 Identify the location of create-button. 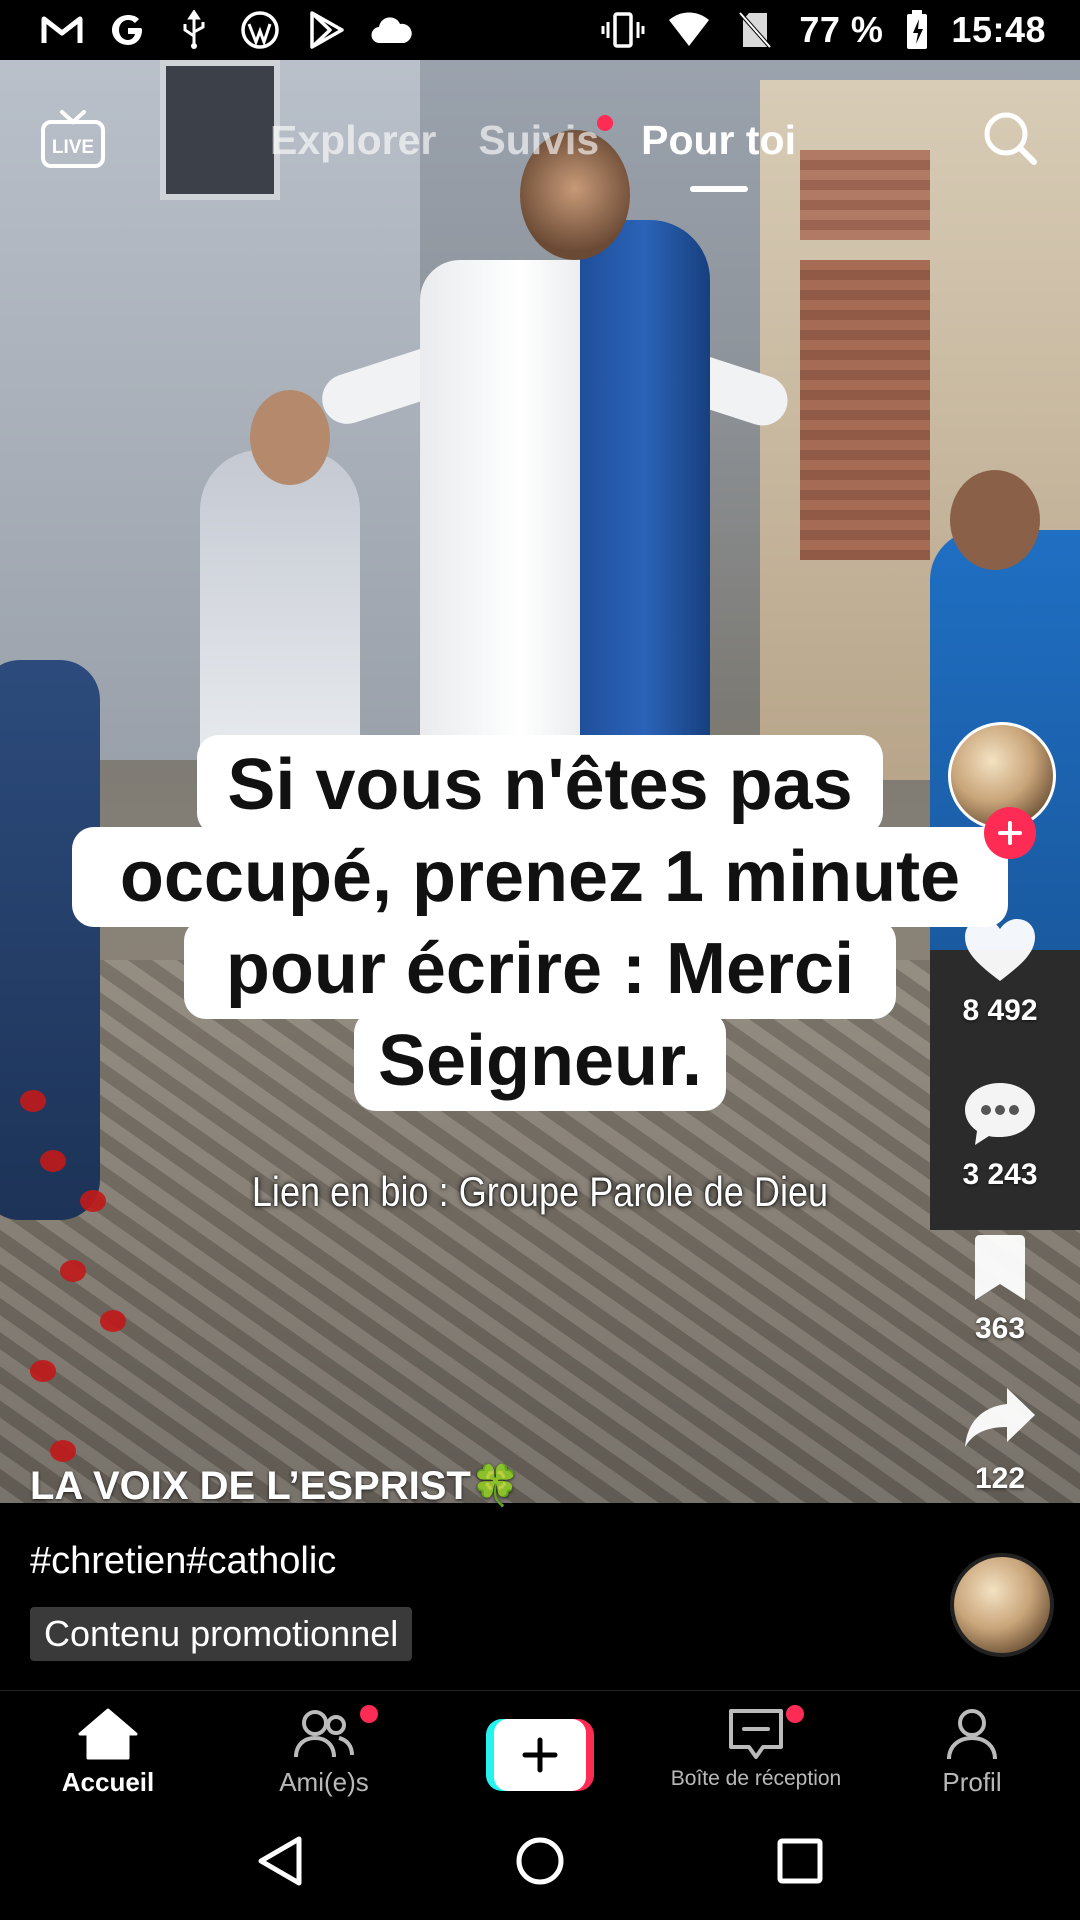
(540, 1755).